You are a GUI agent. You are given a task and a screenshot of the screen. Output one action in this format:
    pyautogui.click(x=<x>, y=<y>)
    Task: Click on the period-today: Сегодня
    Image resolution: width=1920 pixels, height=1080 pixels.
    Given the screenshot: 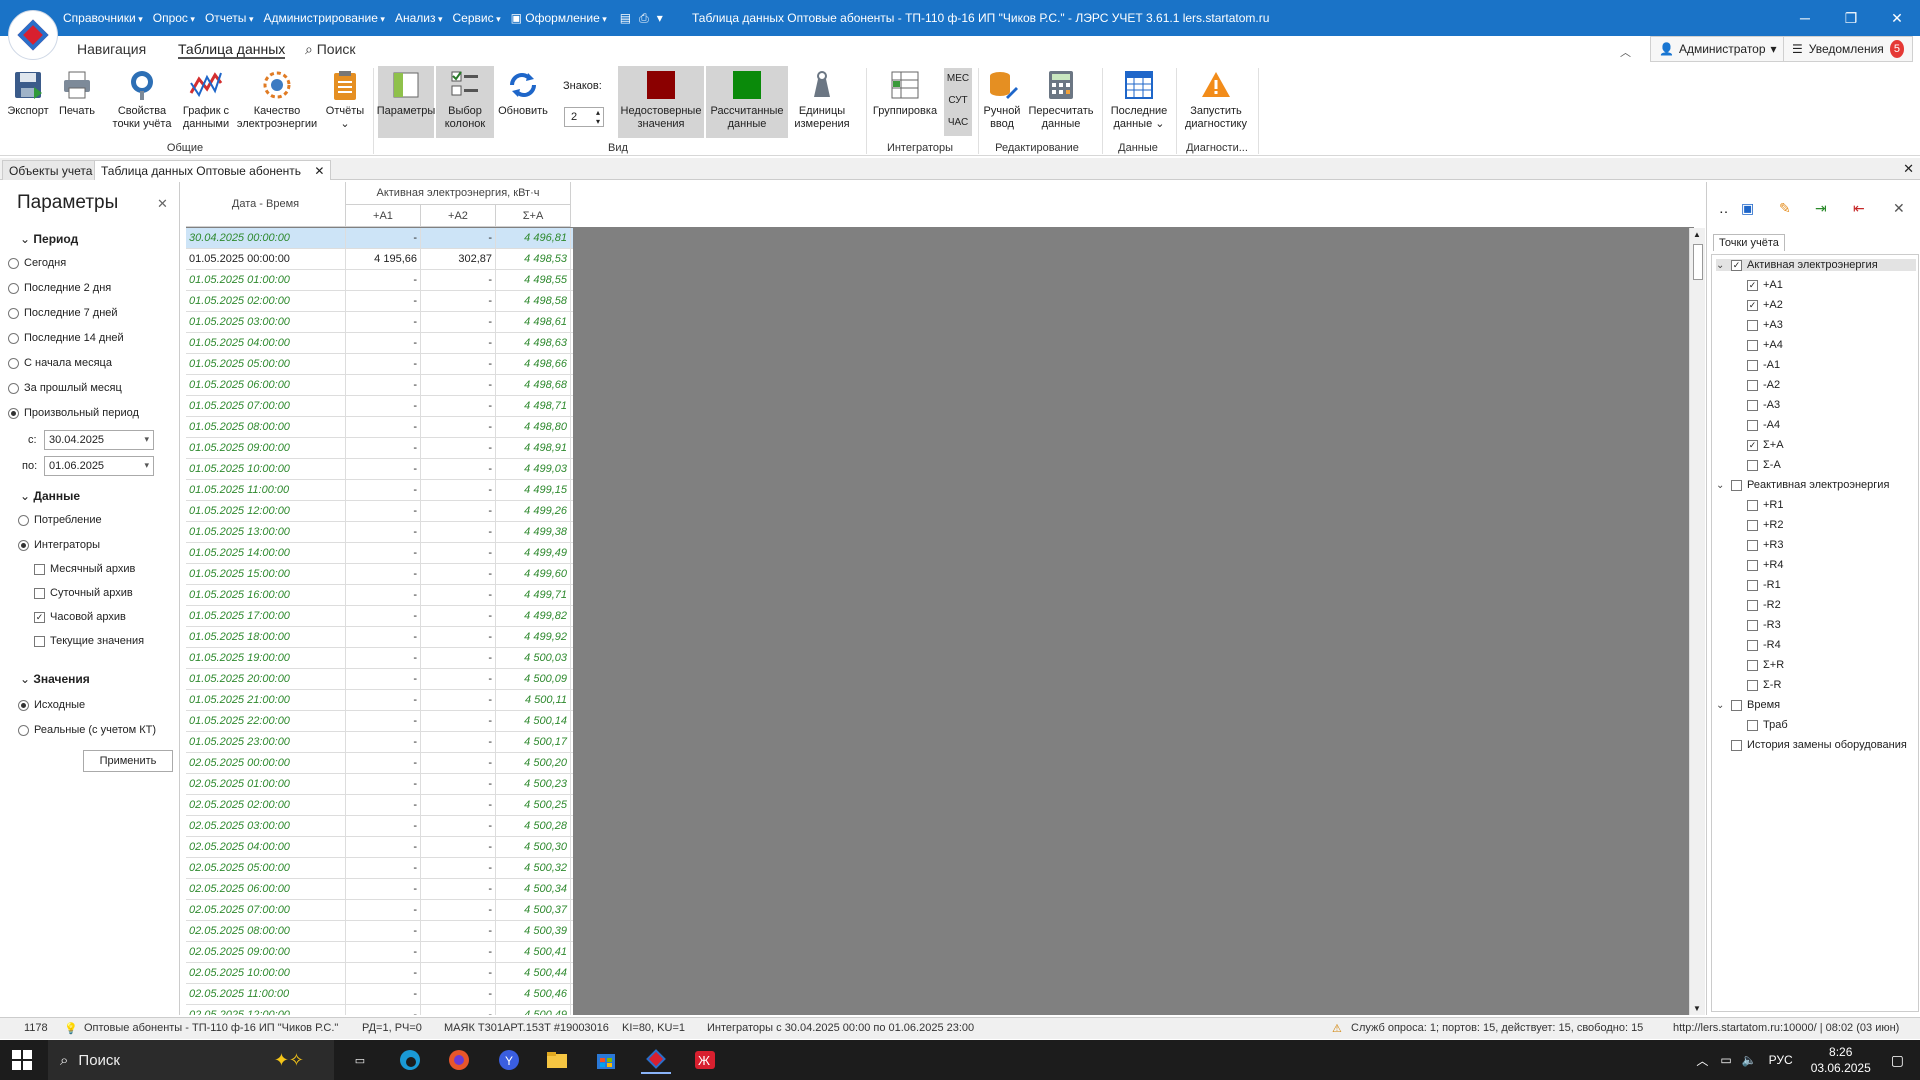 What is the action you would take?
    pyautogui.click(x=37, y=263)
    